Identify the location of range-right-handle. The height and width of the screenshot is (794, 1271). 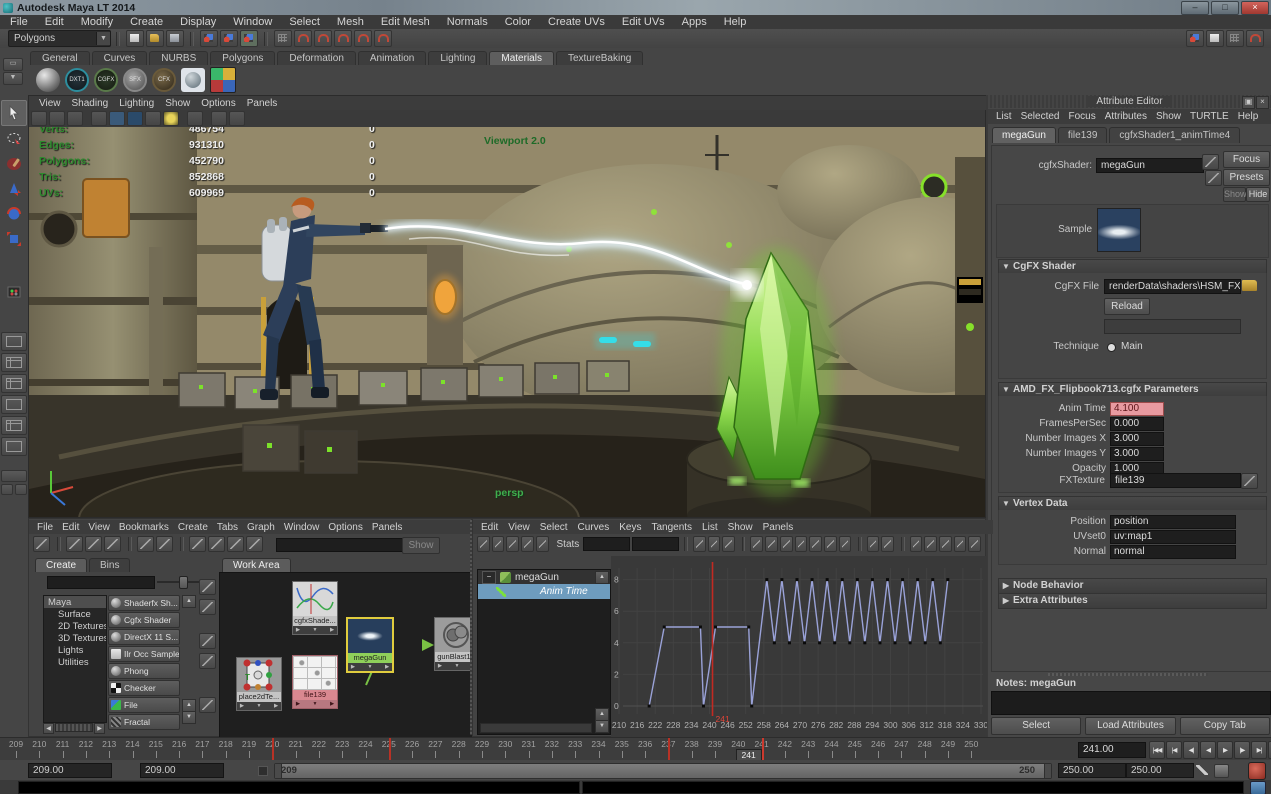
(1047, 771).